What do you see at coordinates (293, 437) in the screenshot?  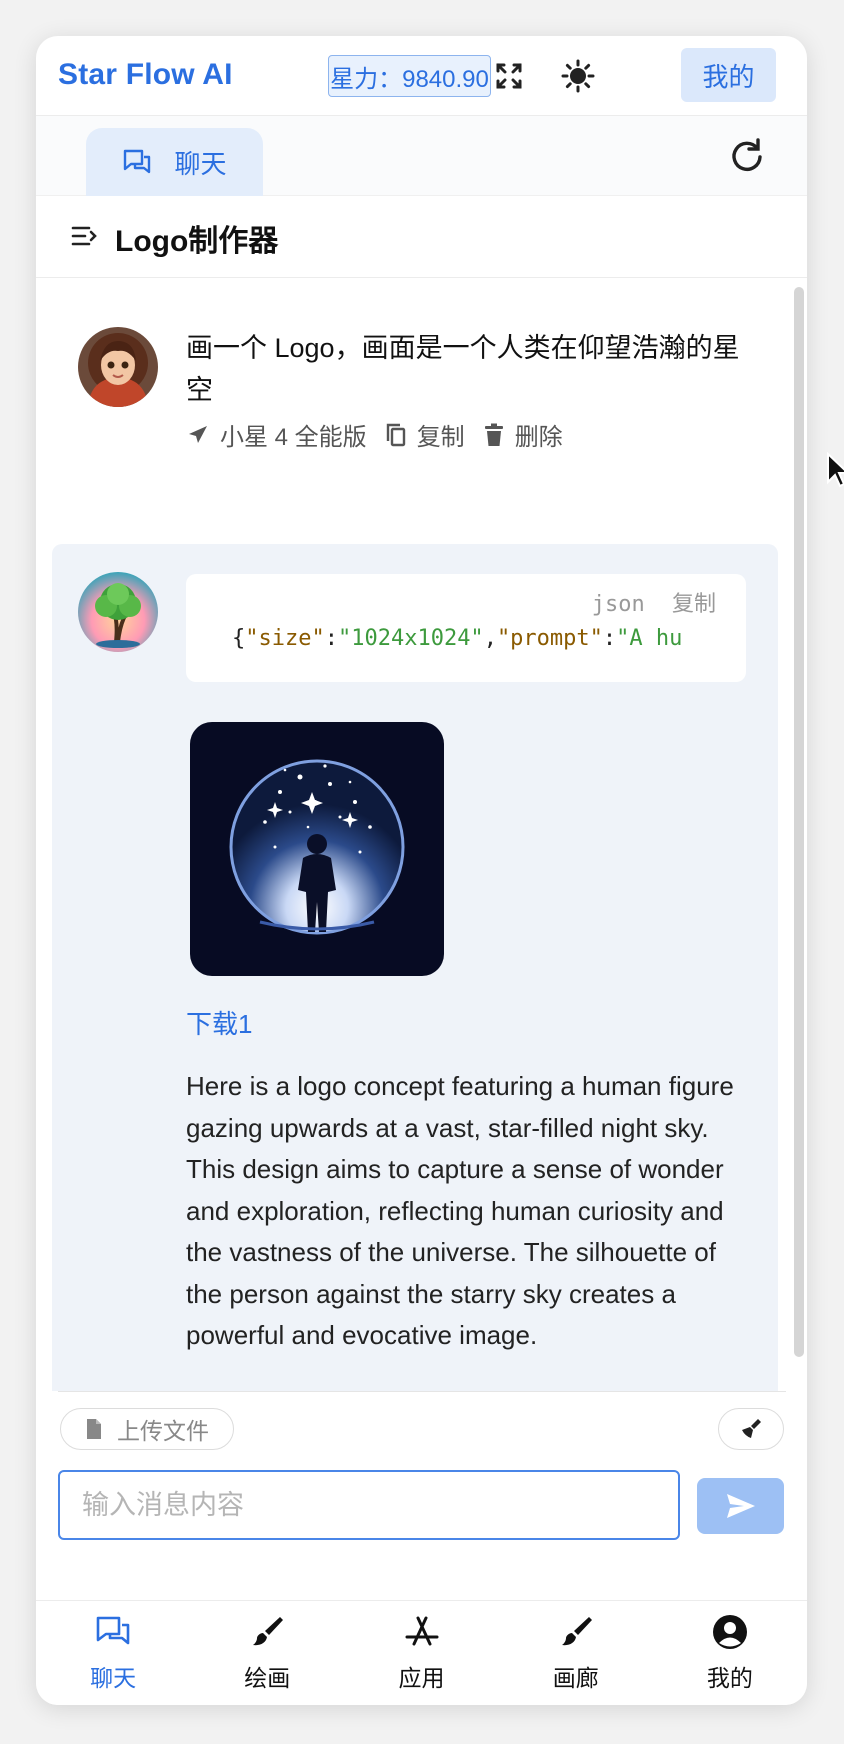 I see `model-label: 小星 4 全能版` at bounding box center [293, 437].